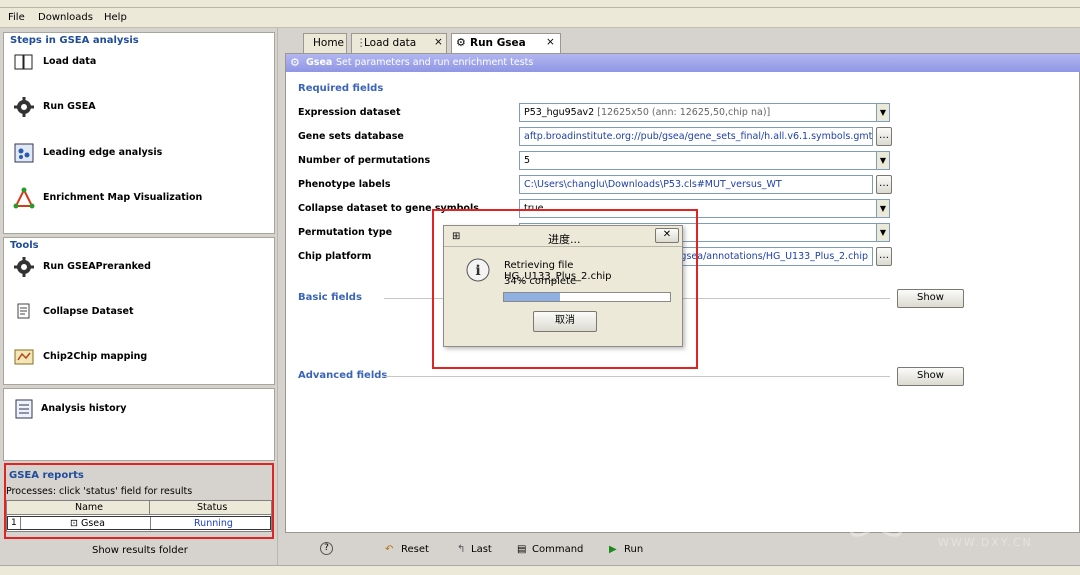  Describe the element at coordinates (930, 298) in the screenshot. I see `basic-show-button: Show` at that location.